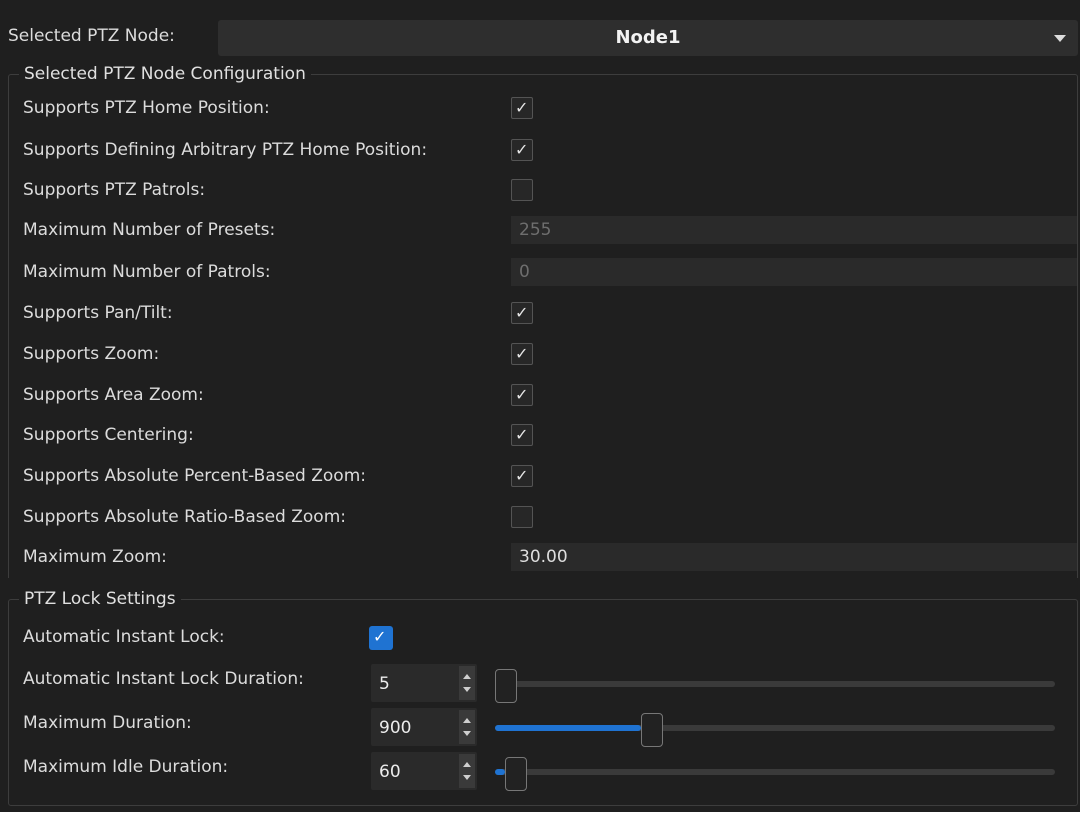 The image size is (1086, 817). I want to click on config-readonly-field: 255, so click(794, 230).